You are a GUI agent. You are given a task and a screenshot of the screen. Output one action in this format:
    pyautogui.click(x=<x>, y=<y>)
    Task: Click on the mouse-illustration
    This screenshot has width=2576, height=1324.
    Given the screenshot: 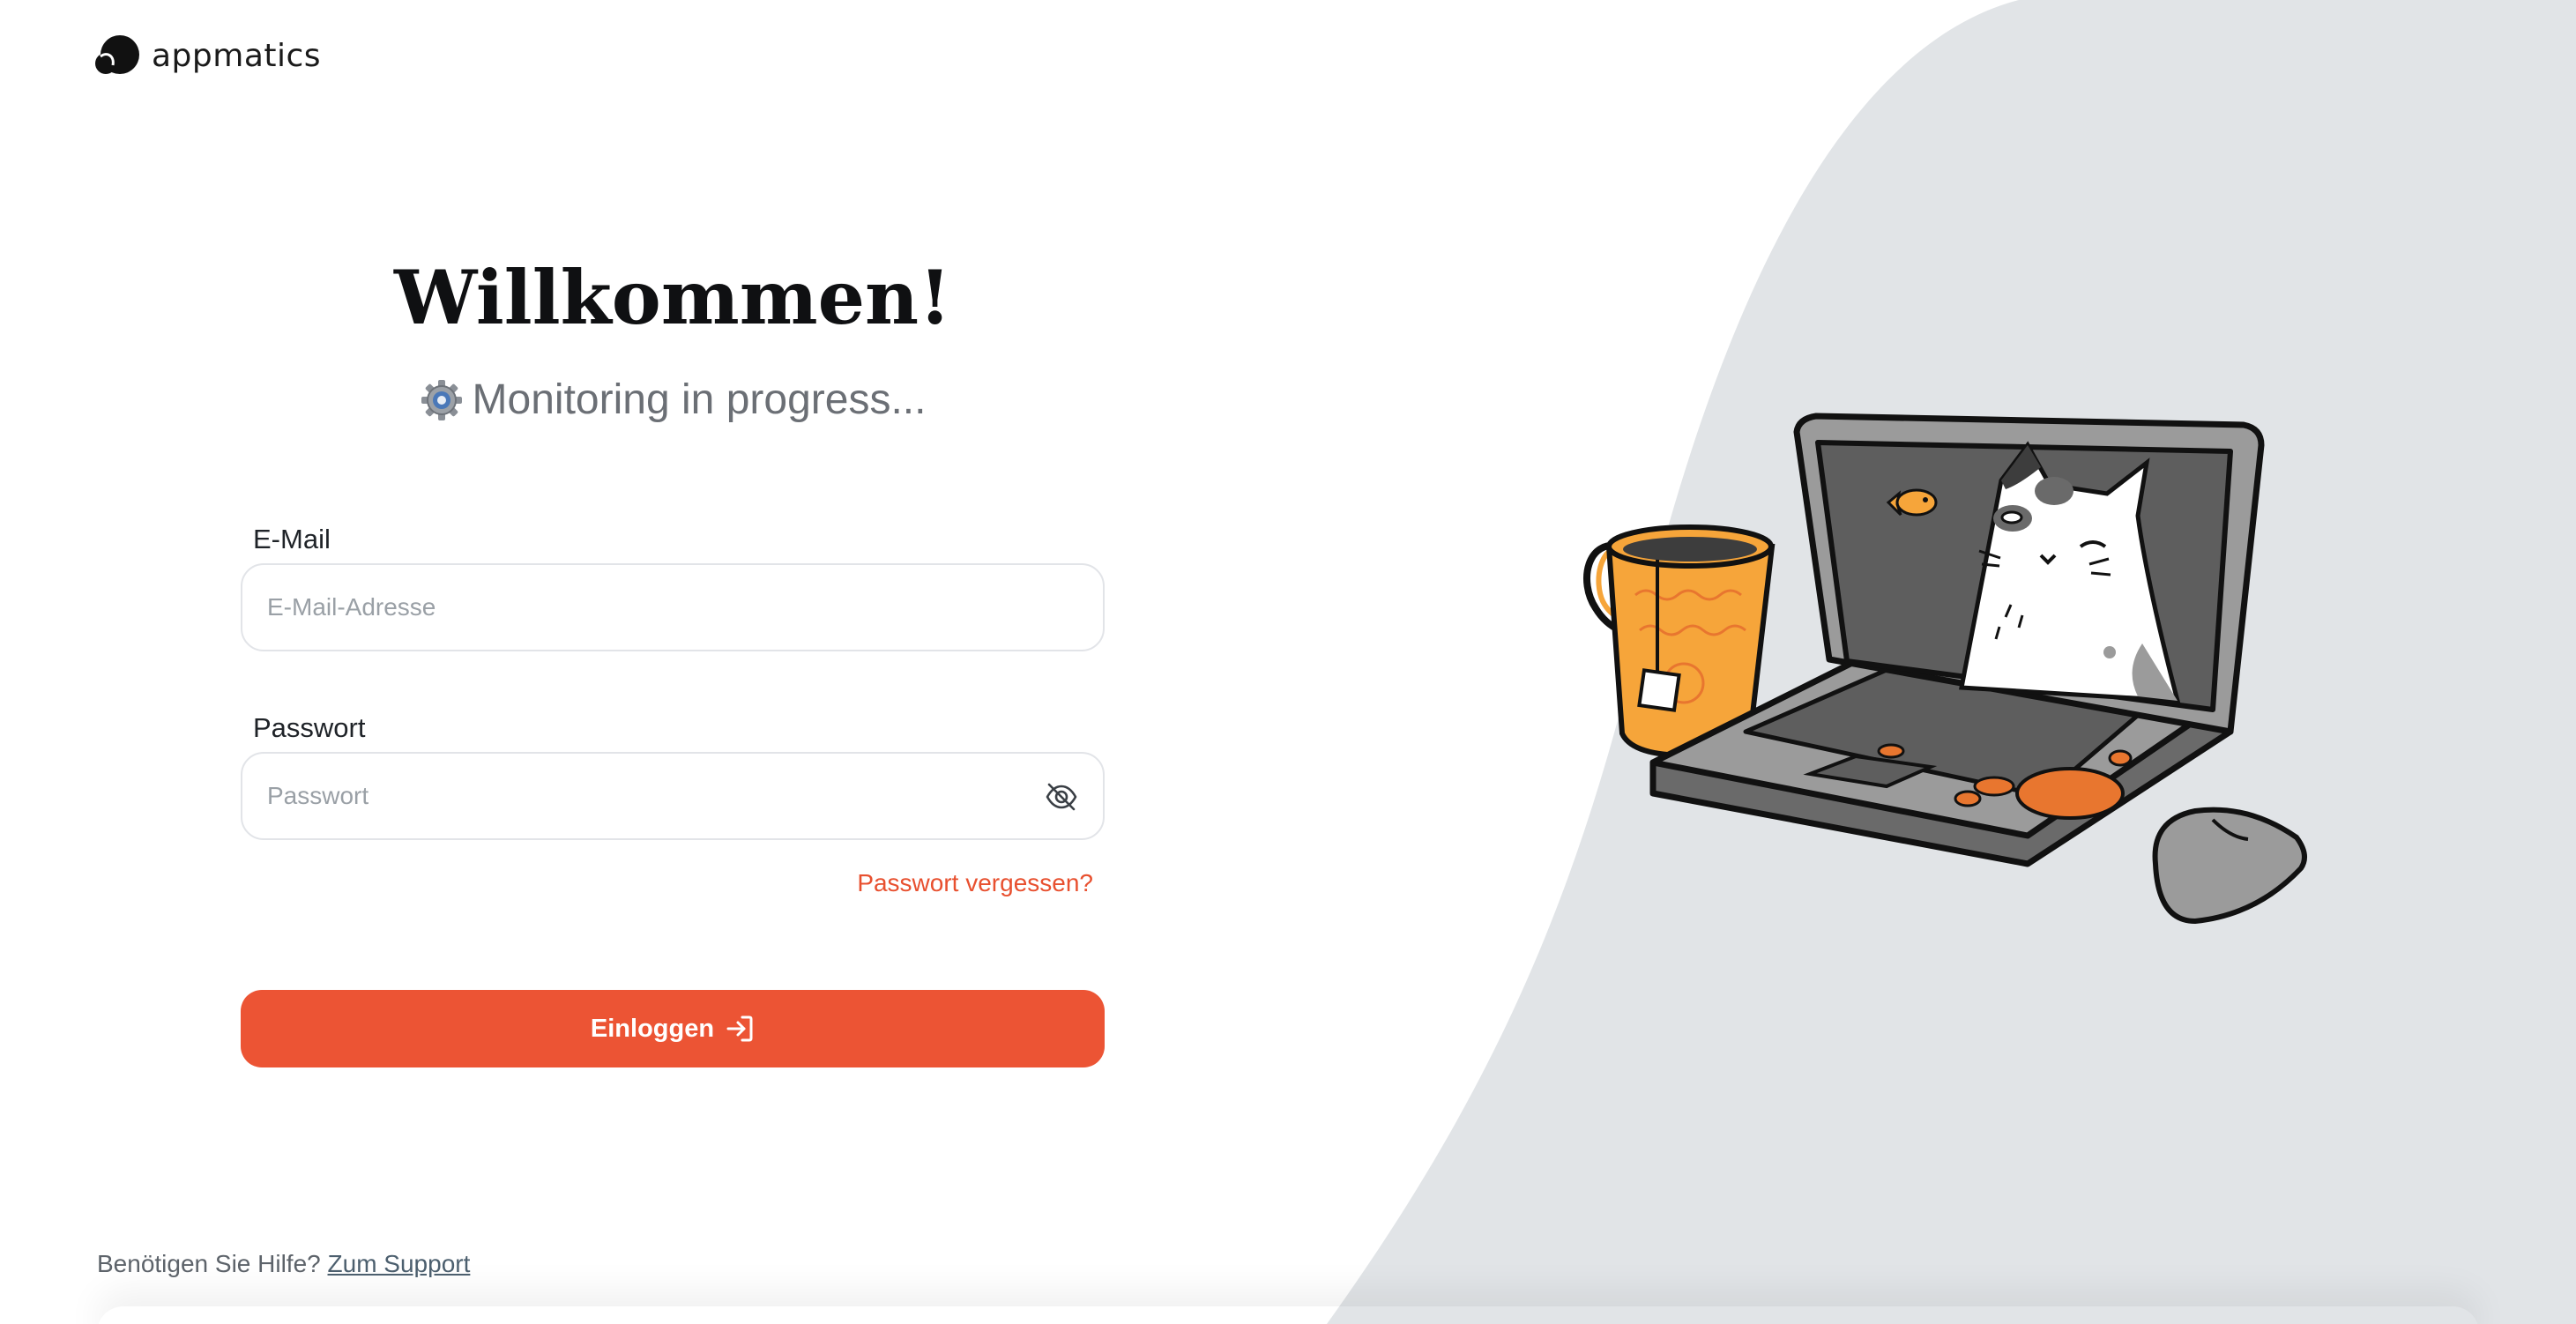 What is the action you would take?
    pyautogui.click(x=2229, y=866)
    